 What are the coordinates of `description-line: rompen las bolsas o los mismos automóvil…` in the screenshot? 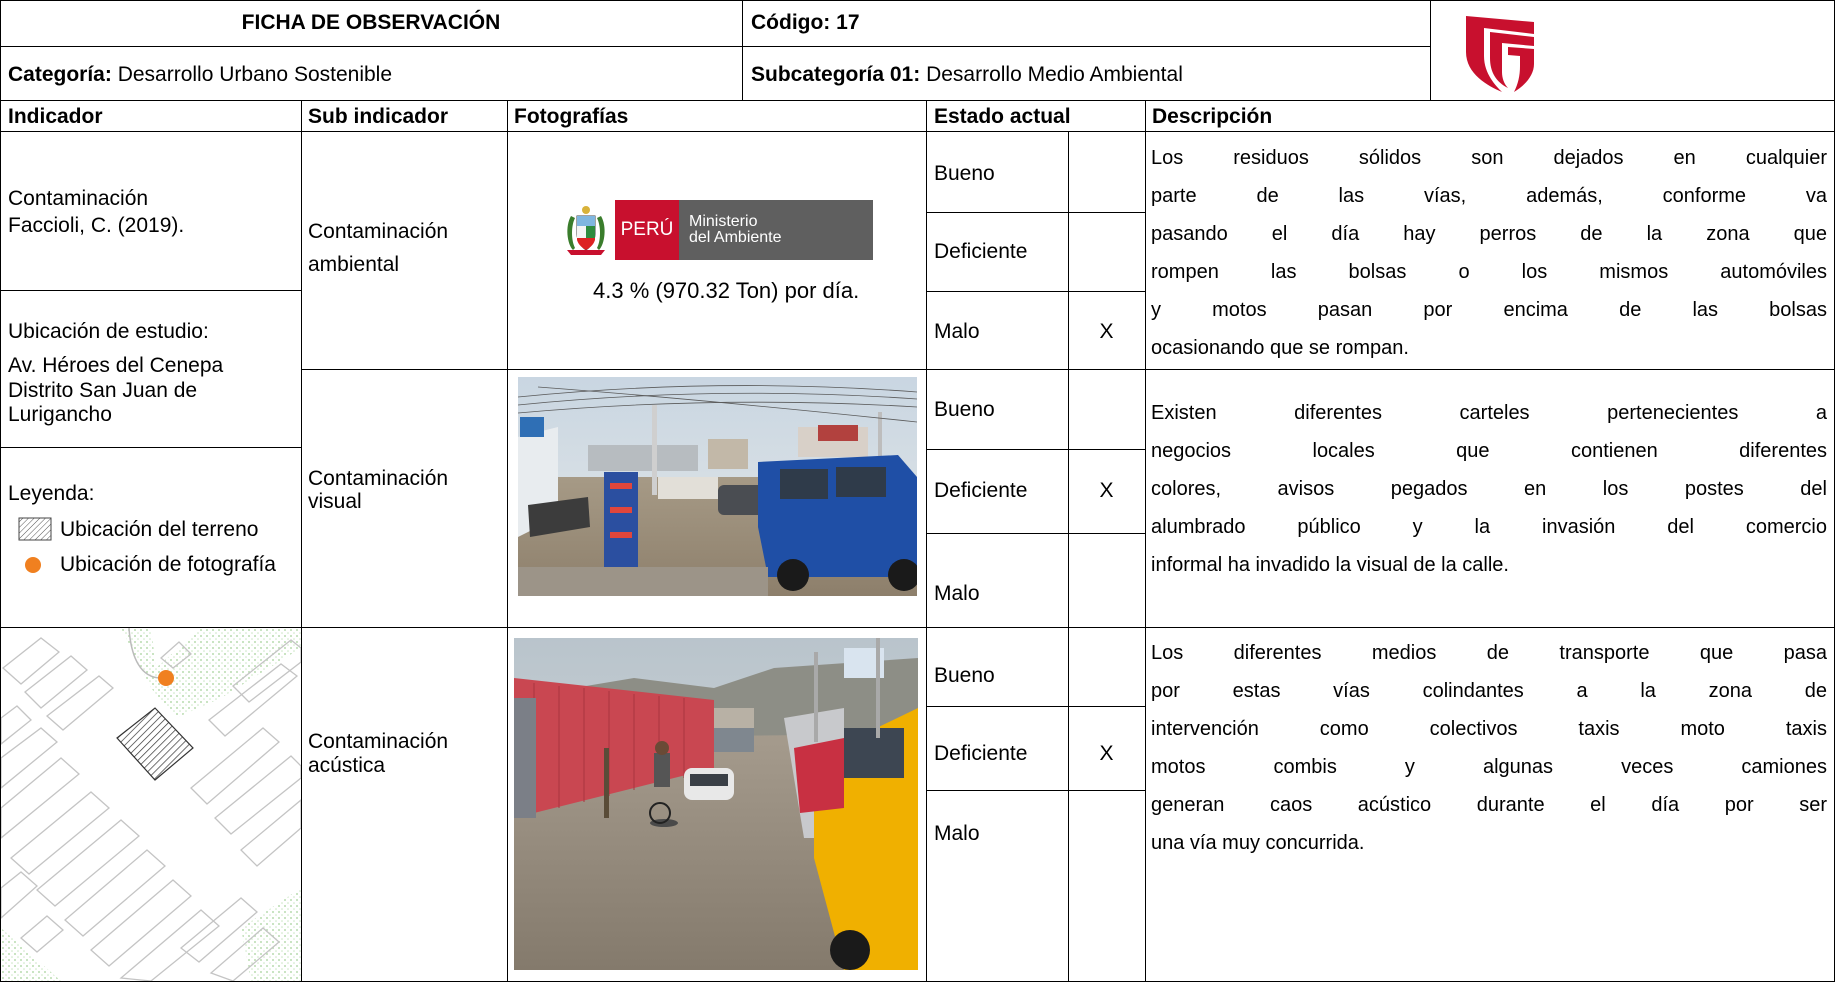 It's located at (1489, 272).